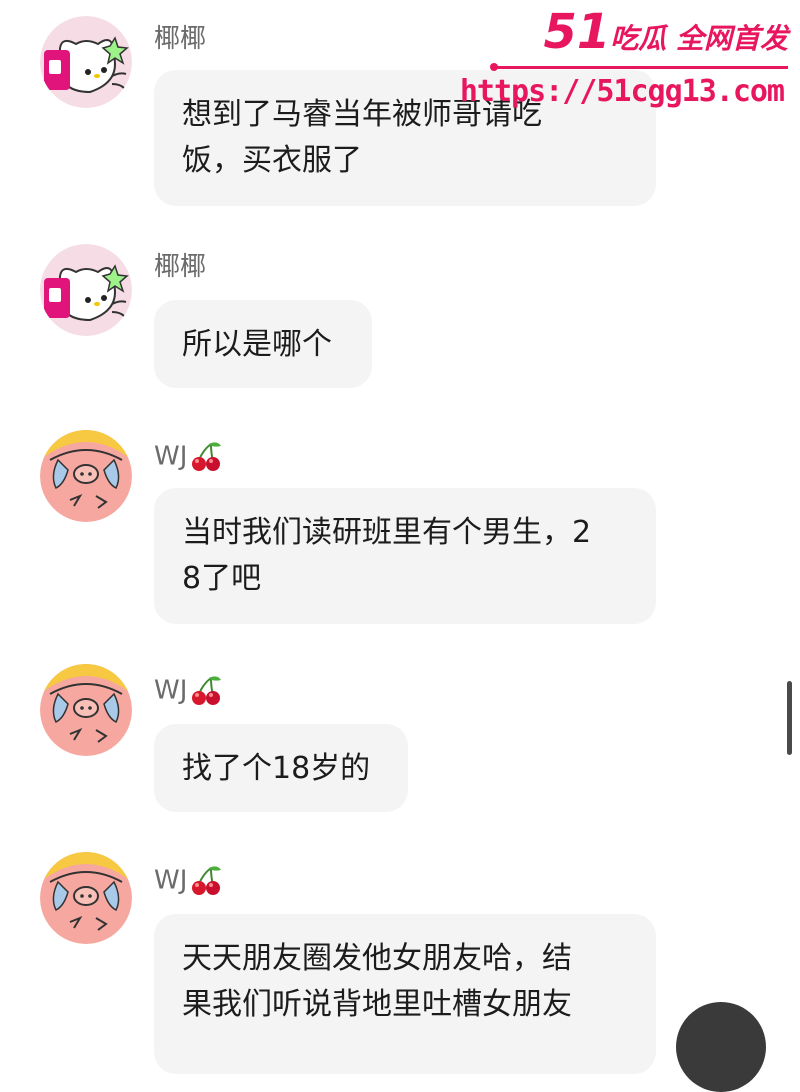 The height and width of the screenshot is (1092, 800). What do you see at coordinates (272, 160) in the screenshot?
I see `message-text-line: 饭，买衣服了` at bounding box center [272, 160].